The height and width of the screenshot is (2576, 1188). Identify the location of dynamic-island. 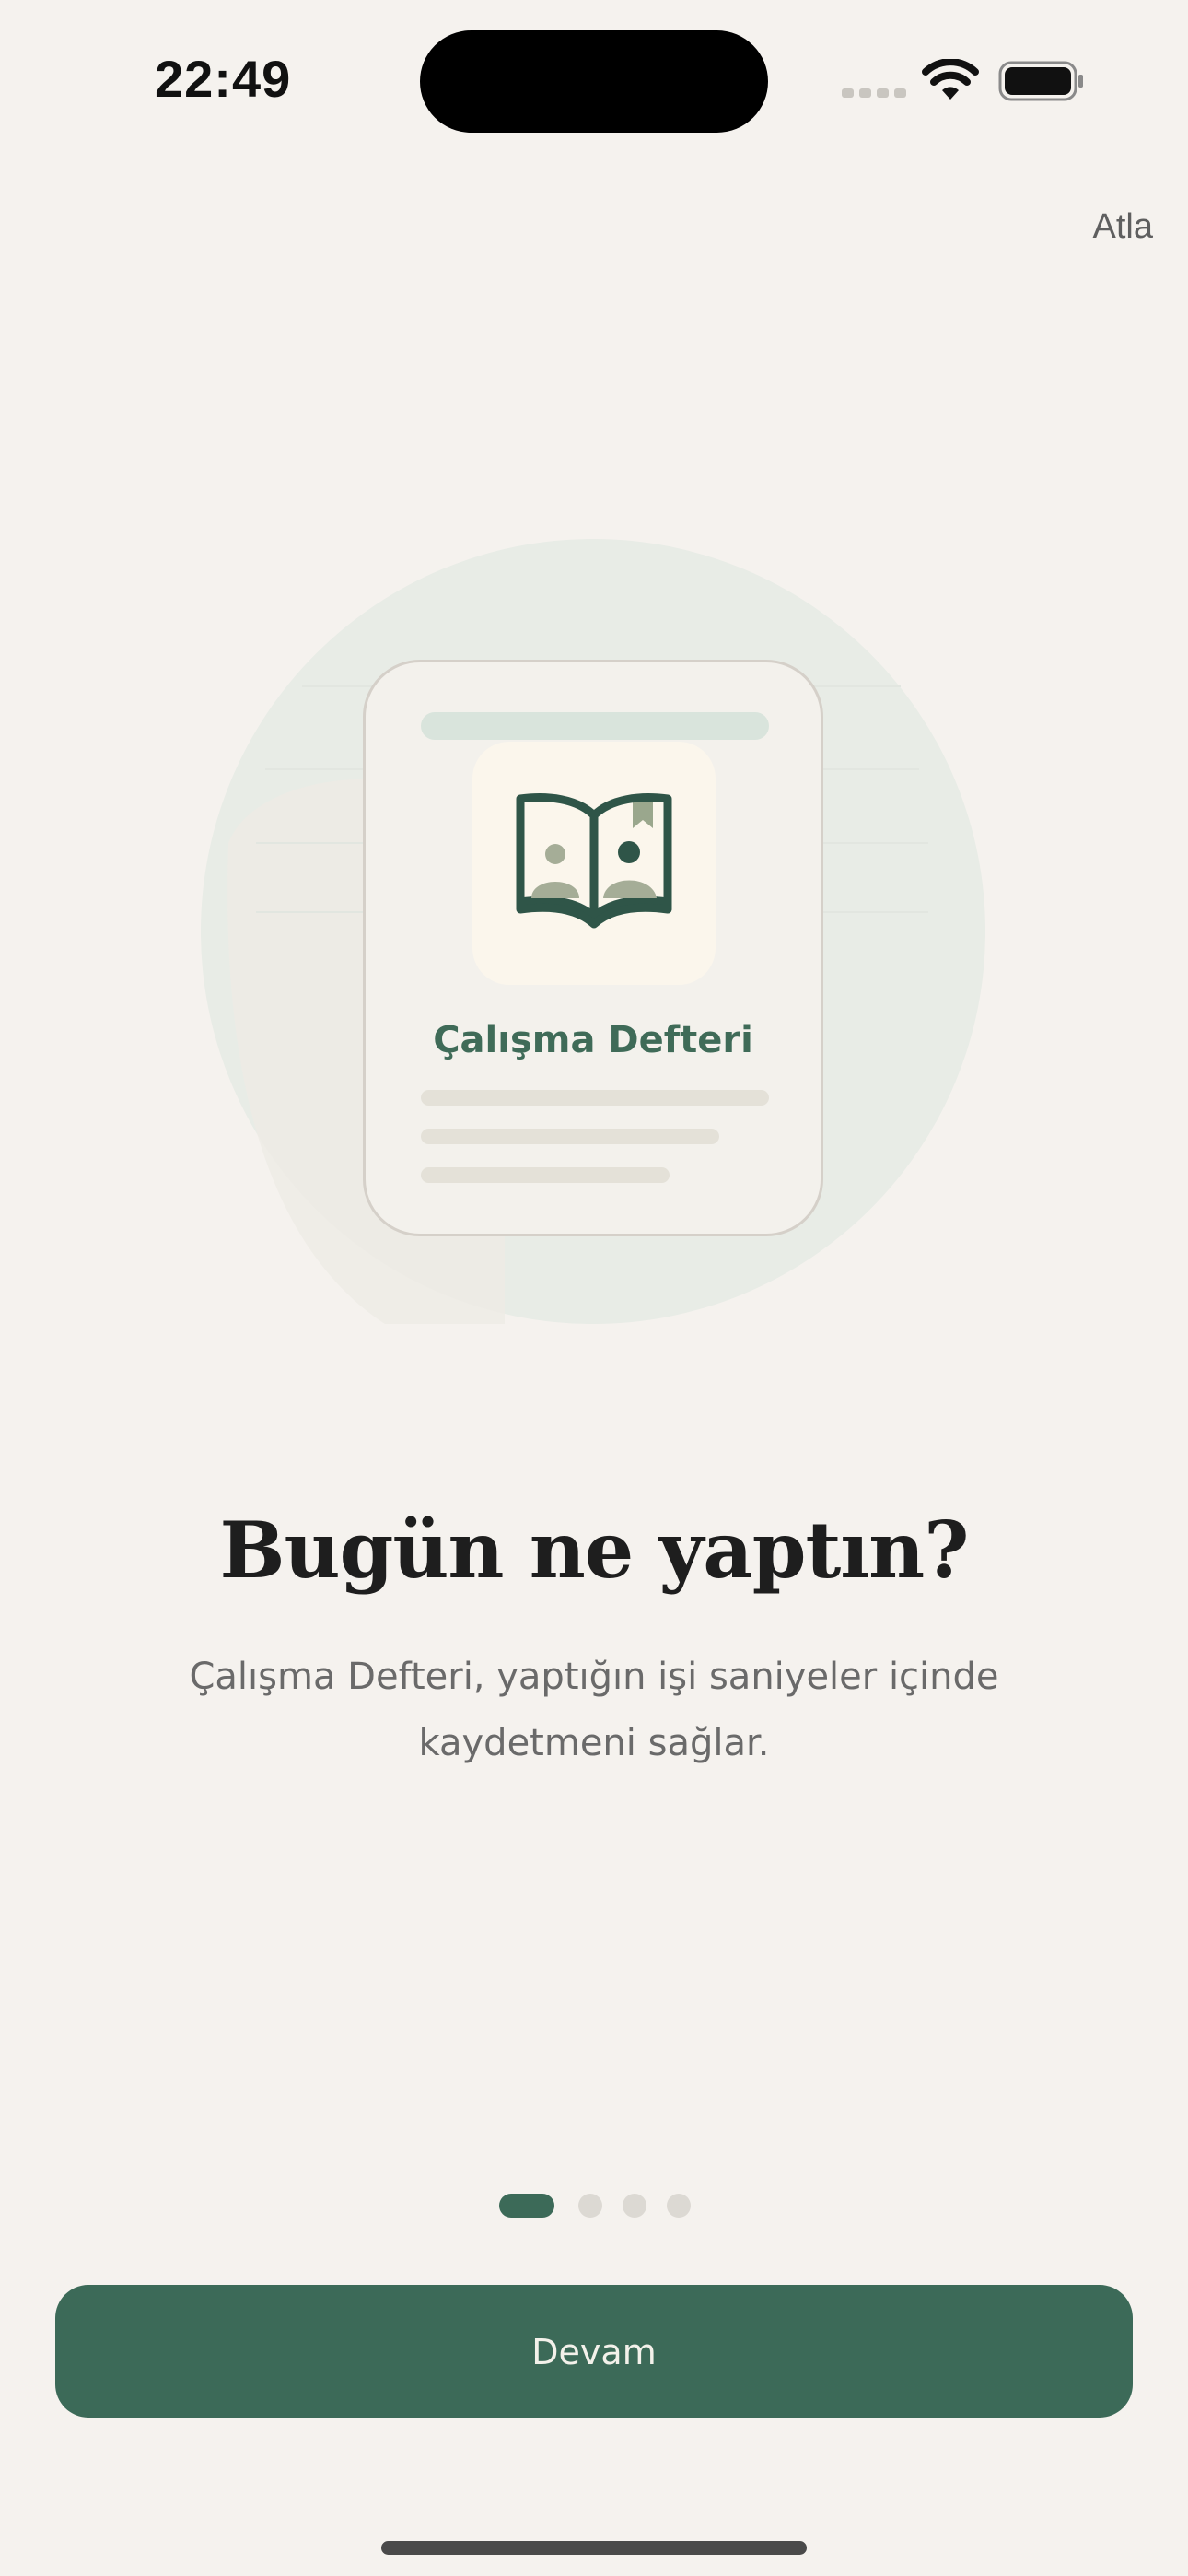
(594, 81).